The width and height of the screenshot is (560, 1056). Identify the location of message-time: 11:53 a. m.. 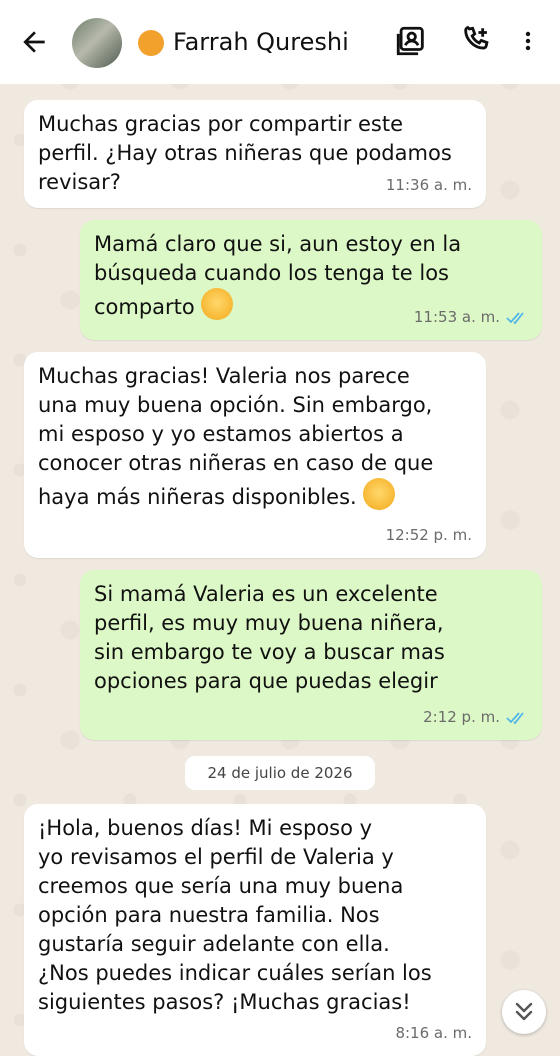
(456, 317).